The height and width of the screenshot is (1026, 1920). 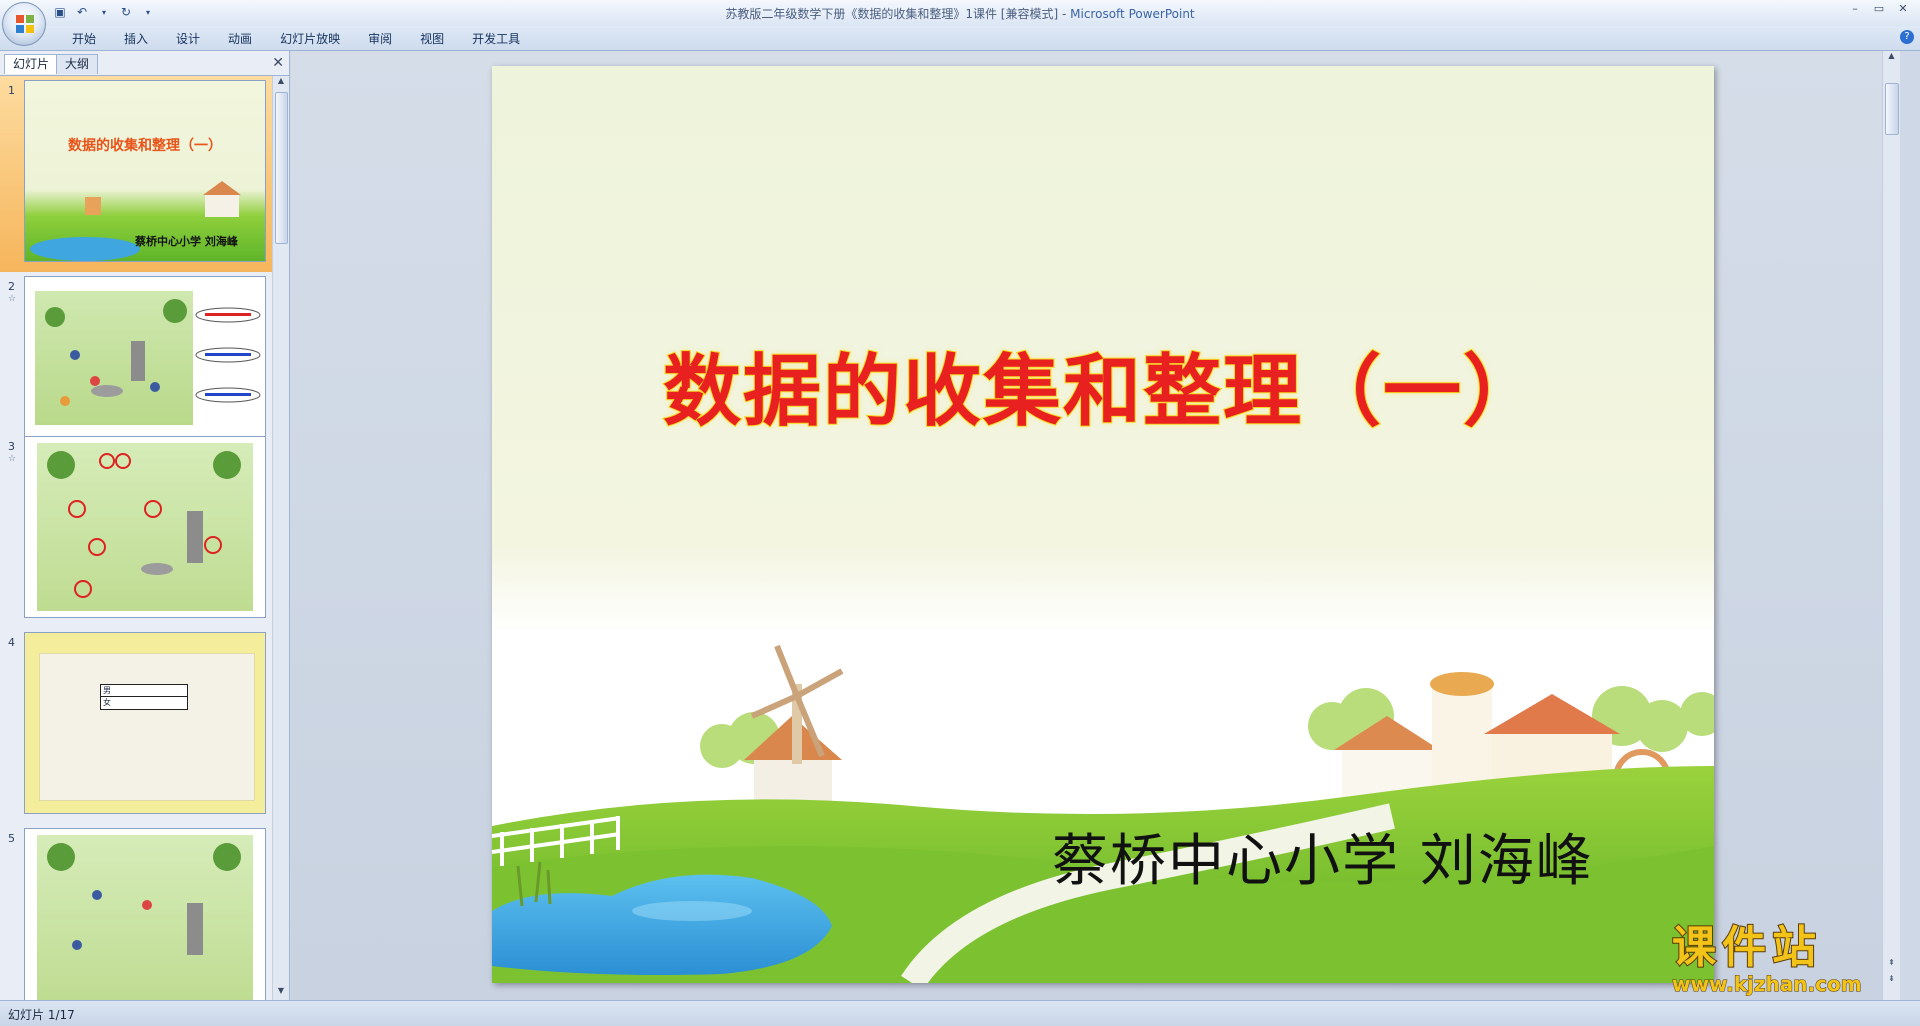 What do you see at coordinates (145, 171) in the screenshot?
I see `thumbnail-preview: 数据的收集和整理（一） 蔡桥中心小学 刘海峰` at bounding box center [145, 171].